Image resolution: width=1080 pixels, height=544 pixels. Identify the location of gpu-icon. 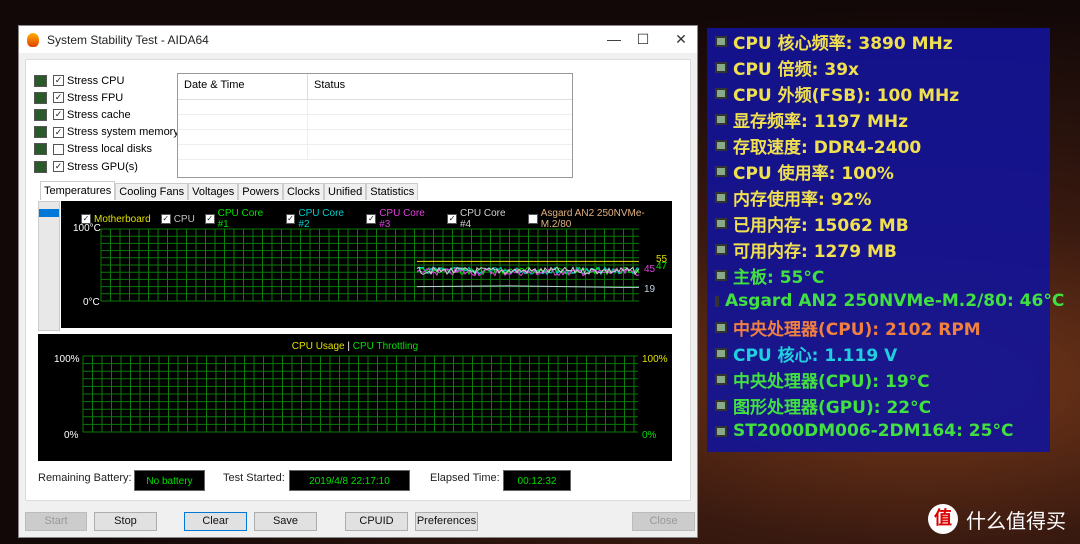
(721, 405).